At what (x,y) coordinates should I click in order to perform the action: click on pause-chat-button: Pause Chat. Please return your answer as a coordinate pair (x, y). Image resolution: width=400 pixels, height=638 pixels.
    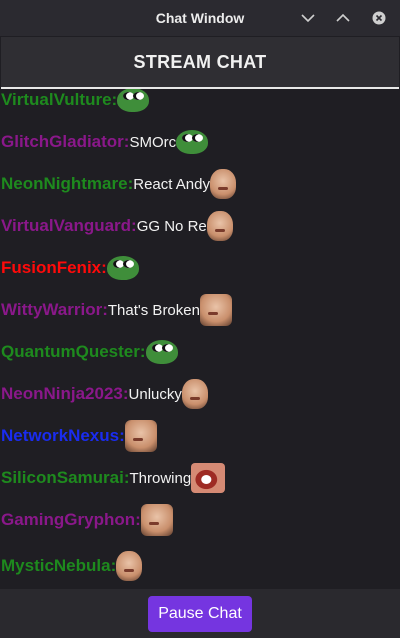
    Looking at the image, I should click on (200, 613).